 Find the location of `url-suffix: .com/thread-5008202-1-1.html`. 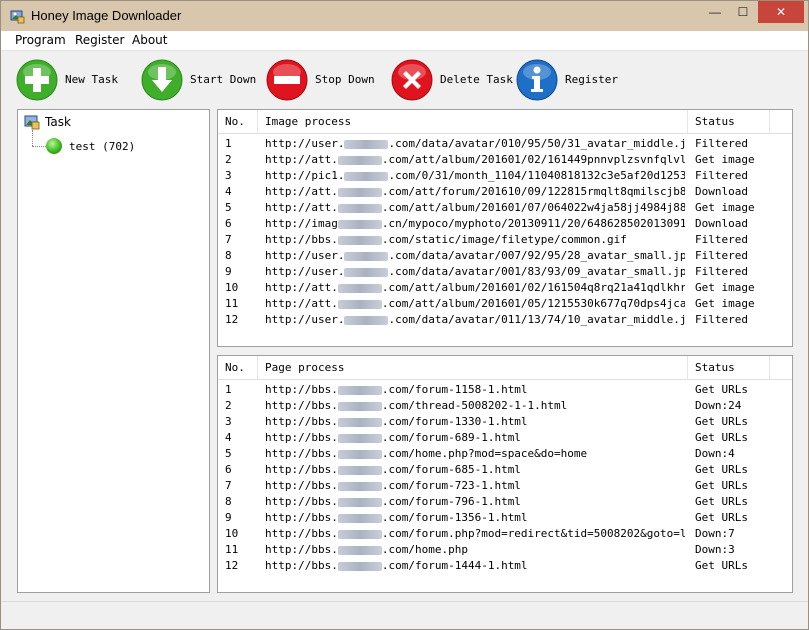

url-suffix: .com/thread-5008202-1-1.html is located at coordinates (474, 405).